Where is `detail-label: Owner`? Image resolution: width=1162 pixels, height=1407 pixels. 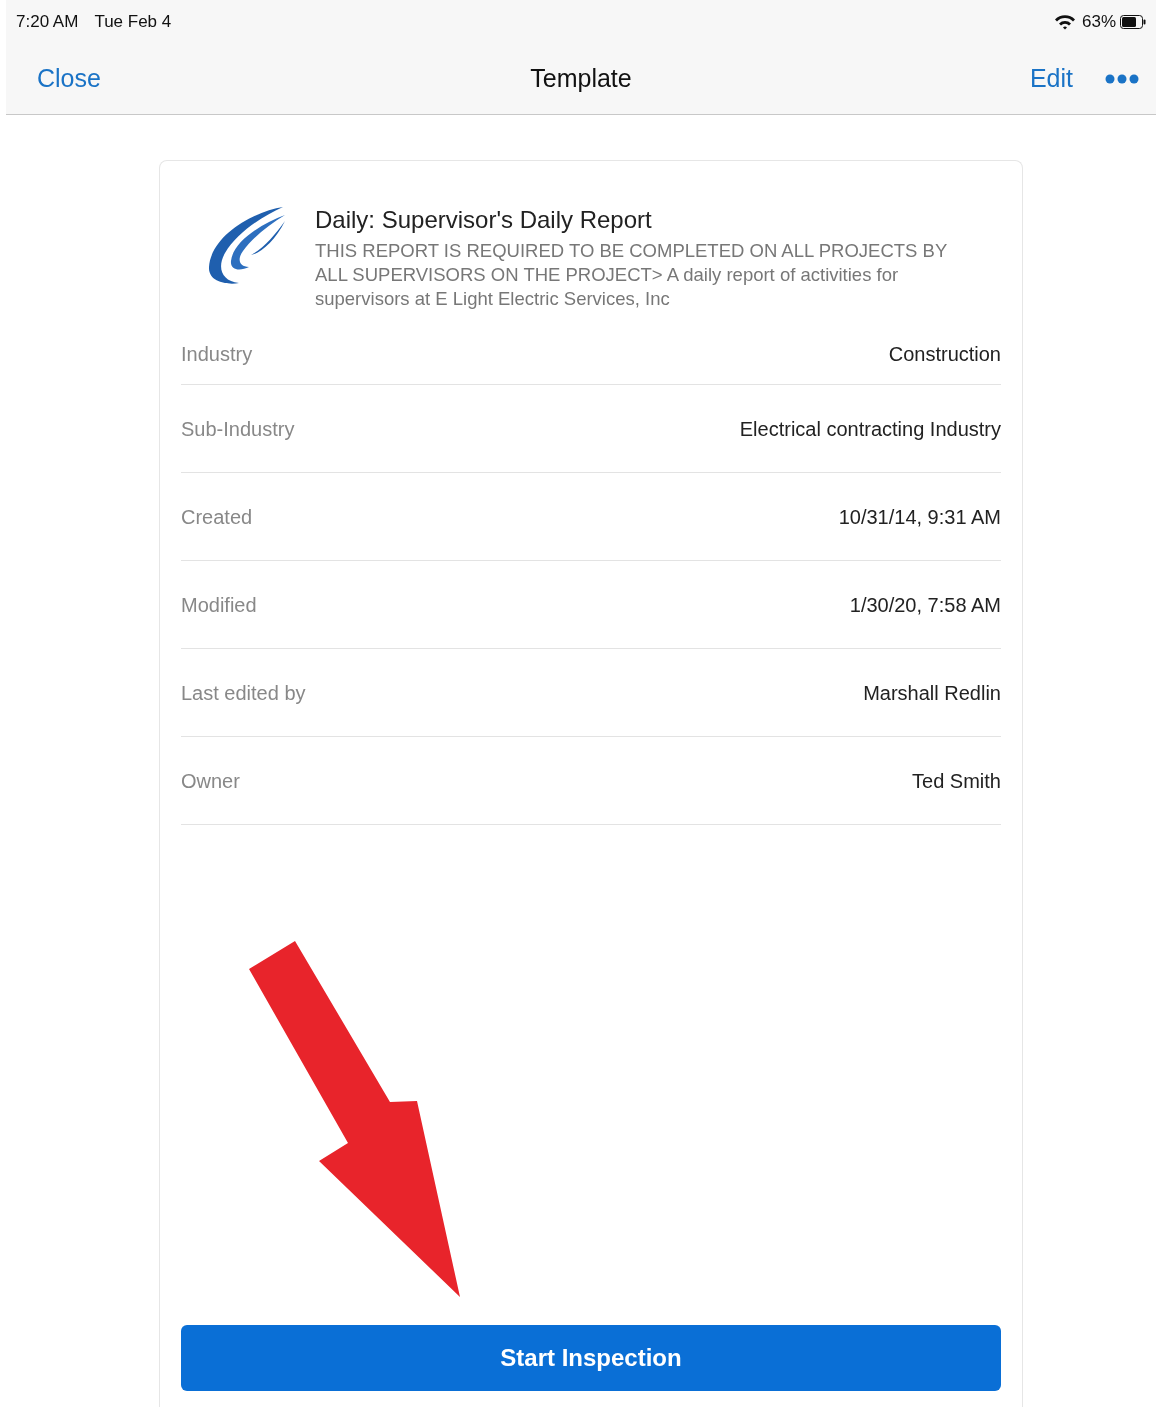
detail-label: Owner is located at coordinates (210, 781).